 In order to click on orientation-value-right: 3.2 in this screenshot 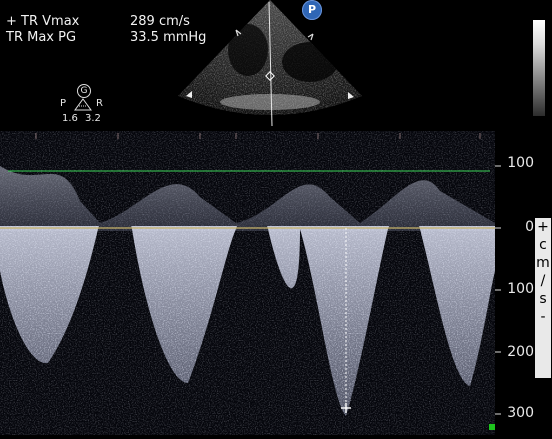, I will do `click(93, 118)`.